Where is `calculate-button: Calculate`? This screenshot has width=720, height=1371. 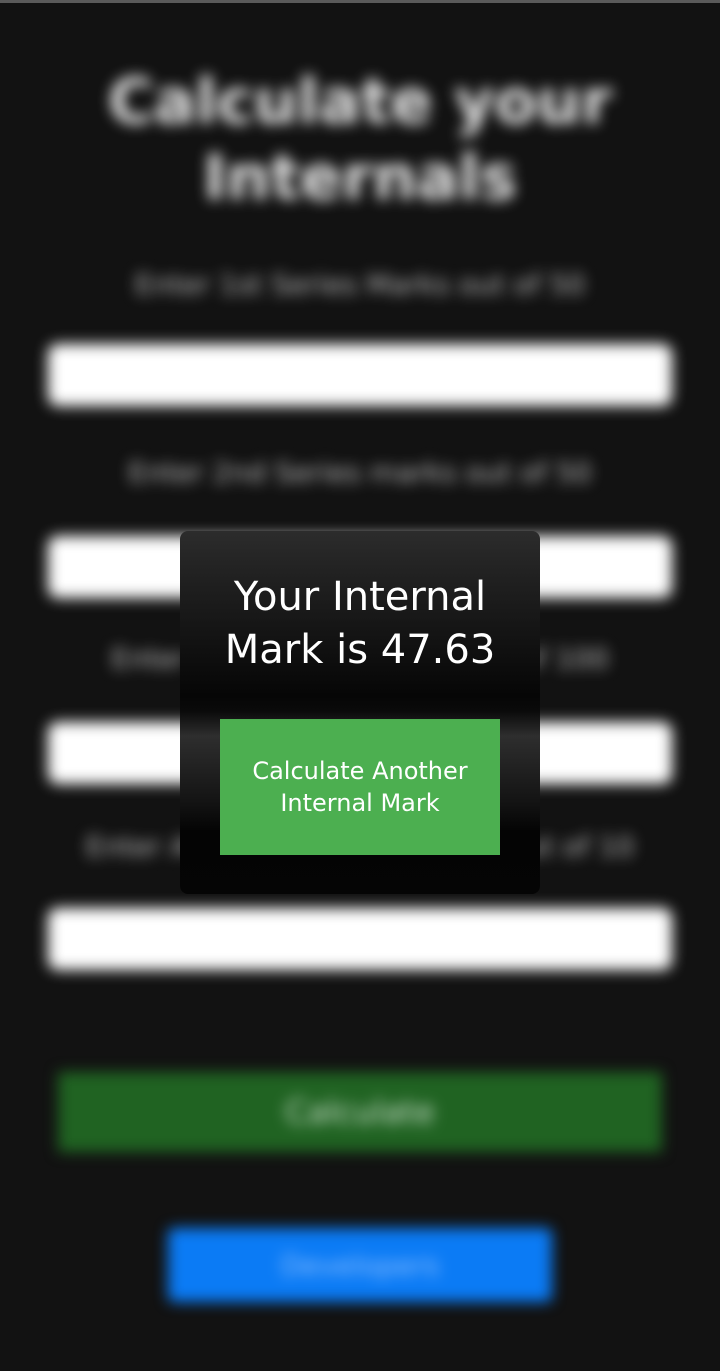
calculate-button: Calculate is located at coordinates (360, 1112).